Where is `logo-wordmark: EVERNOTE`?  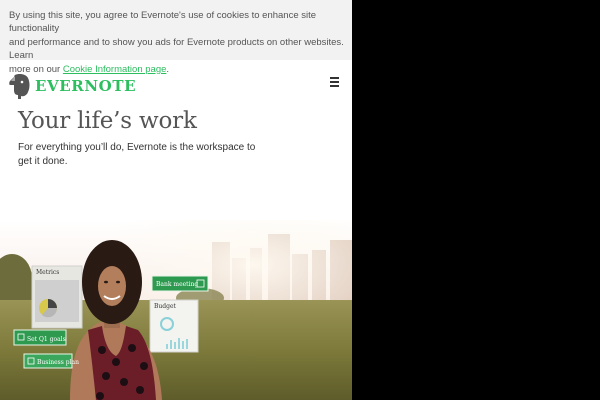 logo-wordmark: EVERNOTE is located at coordinates (86, 86).